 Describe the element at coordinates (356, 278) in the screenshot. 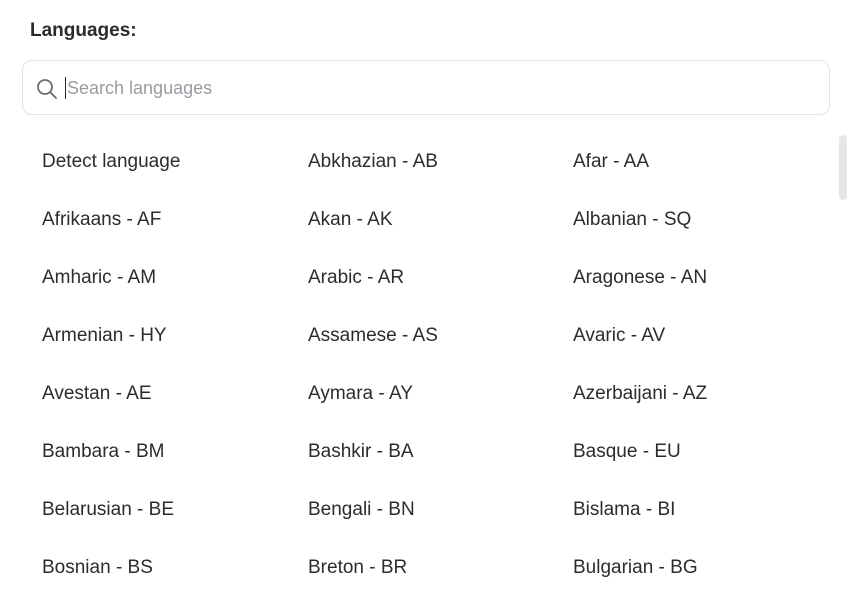

I see `language-option: Arabic - AR` at that location.